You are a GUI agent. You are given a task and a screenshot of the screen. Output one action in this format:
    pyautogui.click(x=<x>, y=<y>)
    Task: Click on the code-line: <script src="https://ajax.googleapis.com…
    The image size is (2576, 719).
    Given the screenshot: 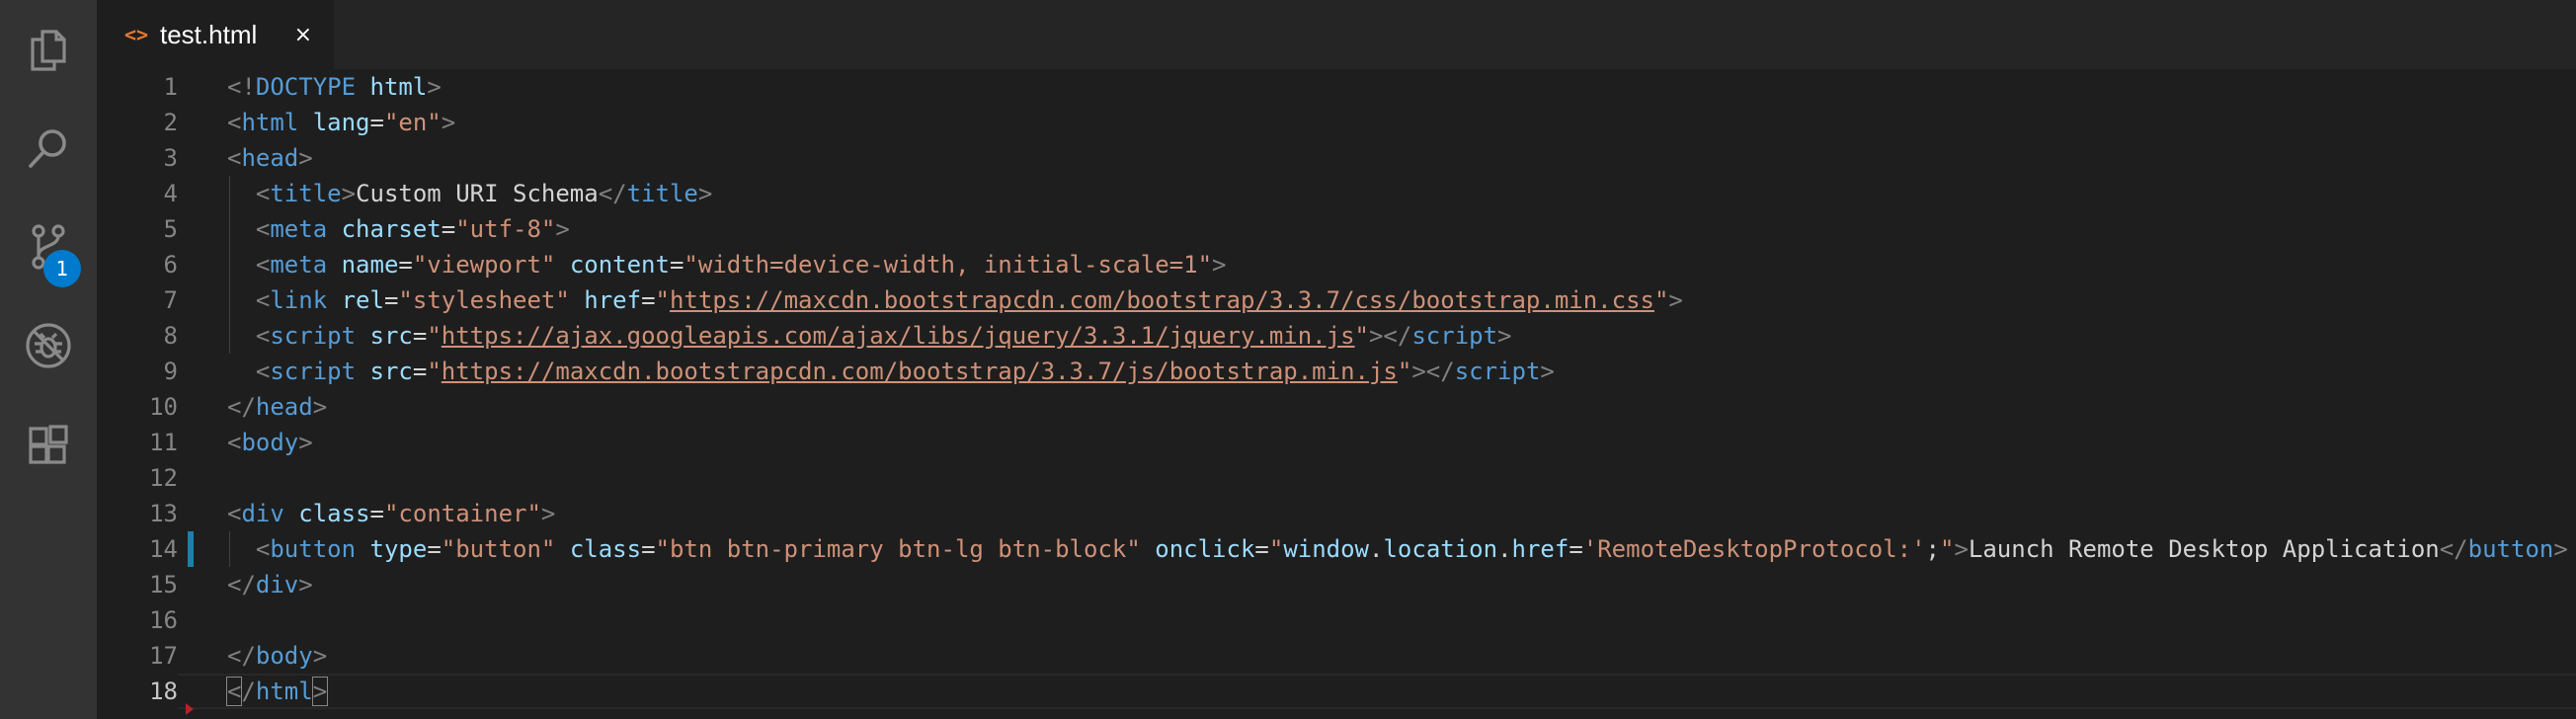 What is the action you would take?
    pyautogui.click(x=869, y=336)
    